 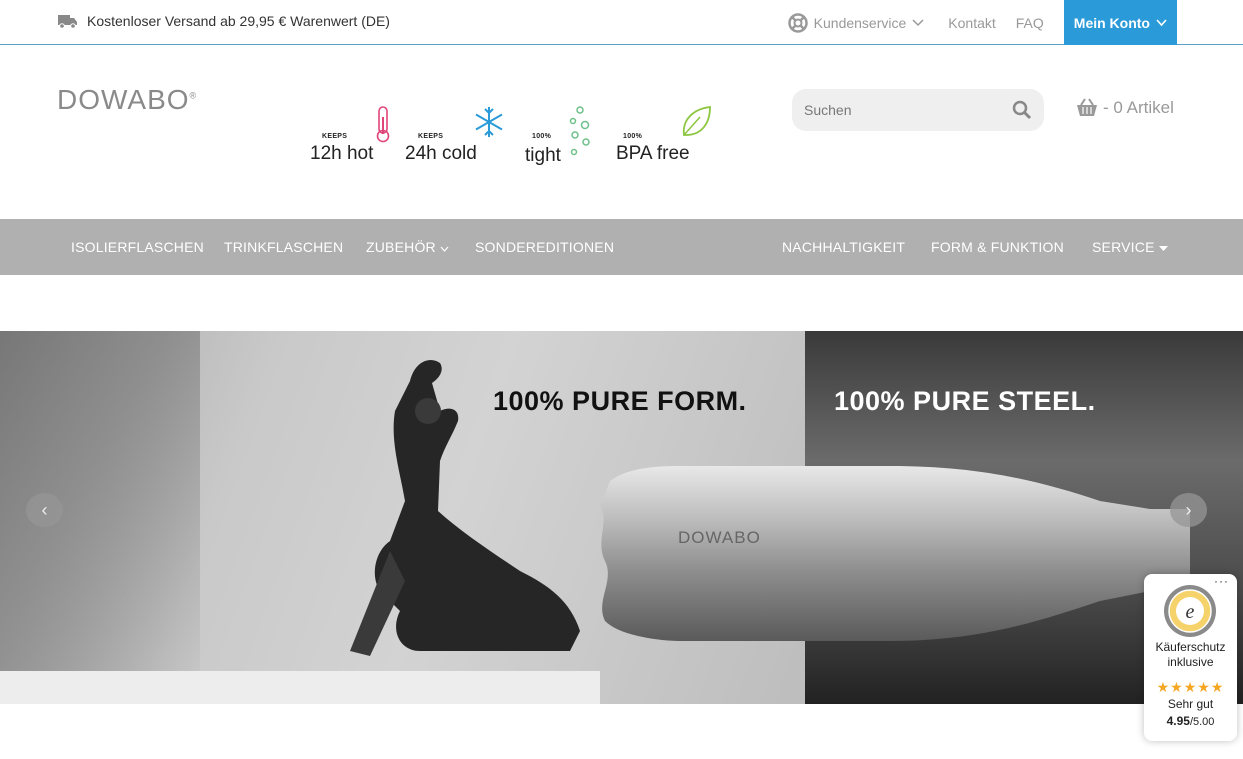 What do you see at coordinates (904, 110) in the screenshot?
I see `search-input` at bounding box center [904, 110].